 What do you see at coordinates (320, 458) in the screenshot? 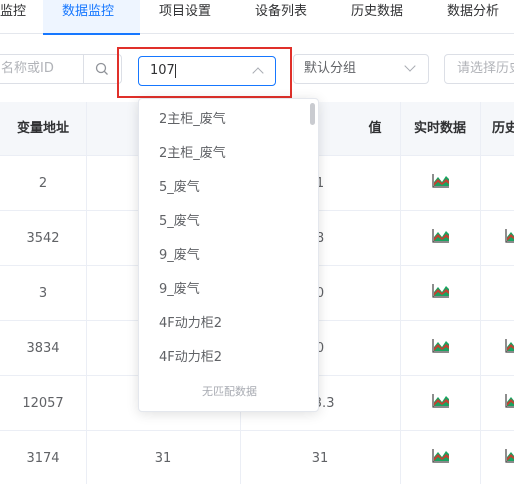
I see `cell-value: 31` at bounding box center [320, 458].